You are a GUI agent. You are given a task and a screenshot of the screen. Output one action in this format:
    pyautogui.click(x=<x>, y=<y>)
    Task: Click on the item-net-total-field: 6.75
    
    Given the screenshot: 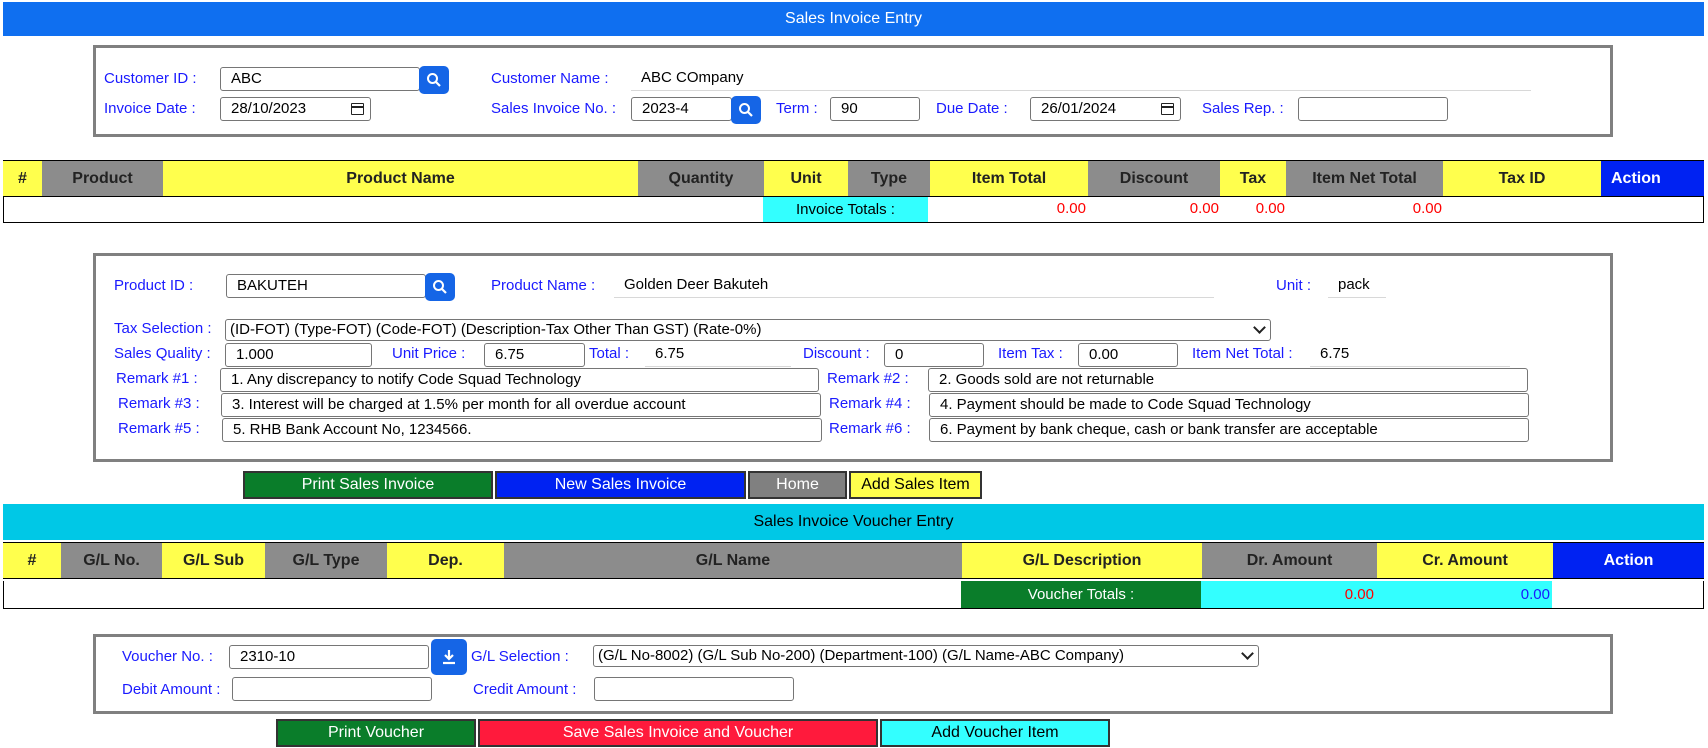 What is the action you would take?
    pyautogui.click(x=1410, y=355)
    